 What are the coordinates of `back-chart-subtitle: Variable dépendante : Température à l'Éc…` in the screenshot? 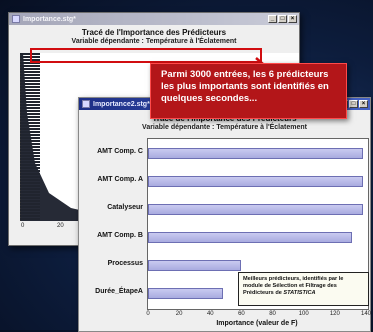 It's located at (154, 41).